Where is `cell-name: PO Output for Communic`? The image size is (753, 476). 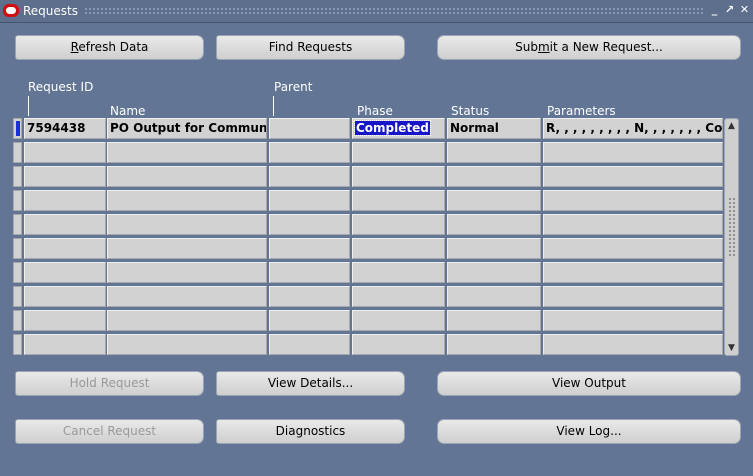 cell-name: PO Output for Communic is located at coordinates (187, 128).